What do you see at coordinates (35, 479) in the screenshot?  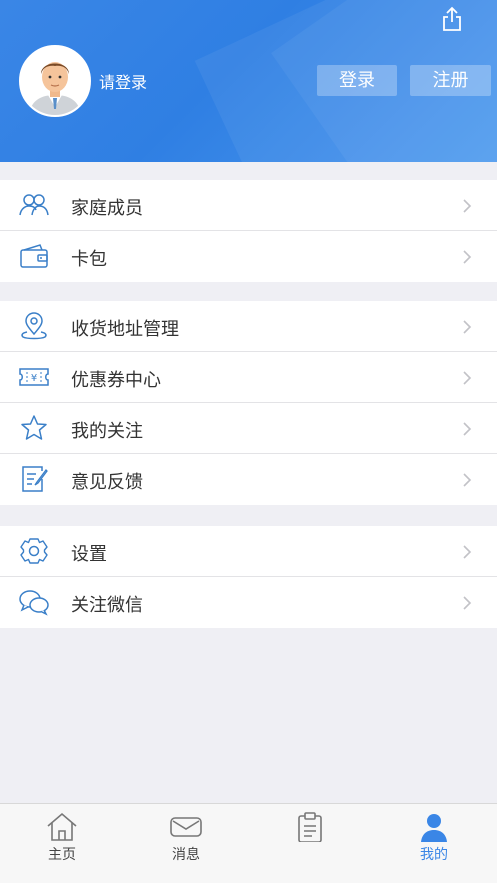 I see `feedback-icon` at bounding box center [35, 479].